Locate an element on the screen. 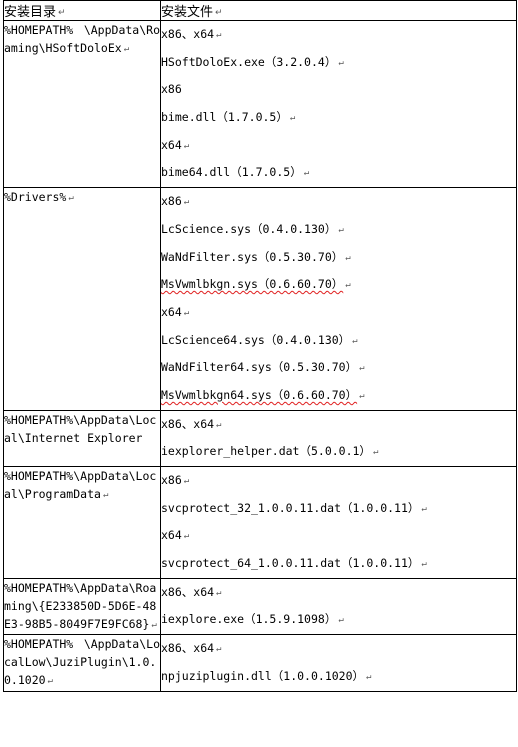 The width and height of the screenshot is (518, 747). file-line: bime.dll（1.7.0.5） ↵ is located at coordinates (338, 118).